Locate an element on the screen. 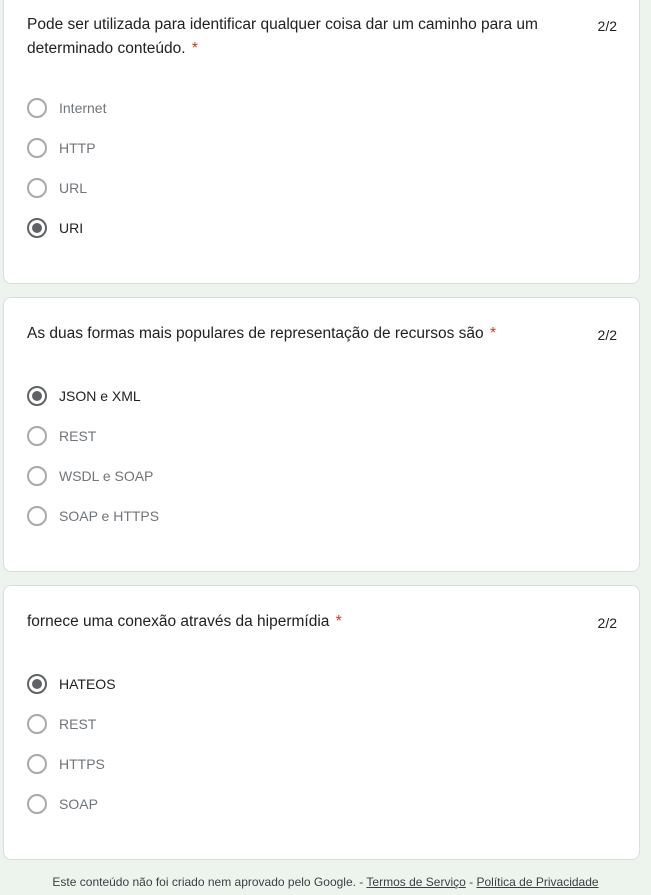 The width and height of the screenshot is (651, 895). option-label: HATEOS is located at coordinates (87, 684).